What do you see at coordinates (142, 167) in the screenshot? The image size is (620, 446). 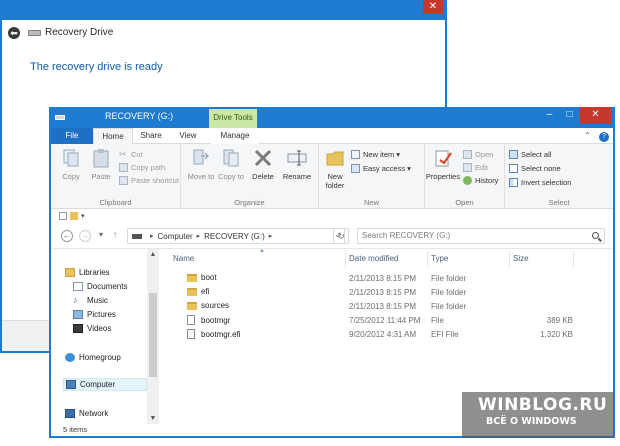 I see `copy-path-button: Copy path` at bounding box center [142, 167].